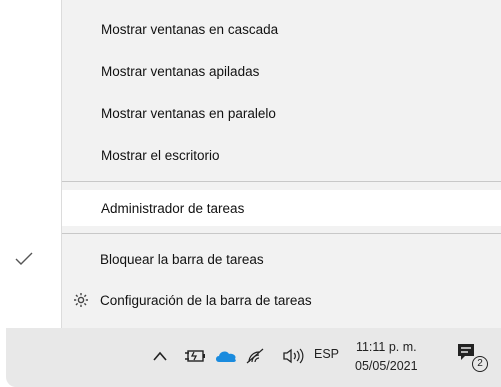  What do you see at coordinates (206, 300) in the screenshot?
I see `menu-item-label: Configuración de la barra de tareas` at bounding box center [206, 300].